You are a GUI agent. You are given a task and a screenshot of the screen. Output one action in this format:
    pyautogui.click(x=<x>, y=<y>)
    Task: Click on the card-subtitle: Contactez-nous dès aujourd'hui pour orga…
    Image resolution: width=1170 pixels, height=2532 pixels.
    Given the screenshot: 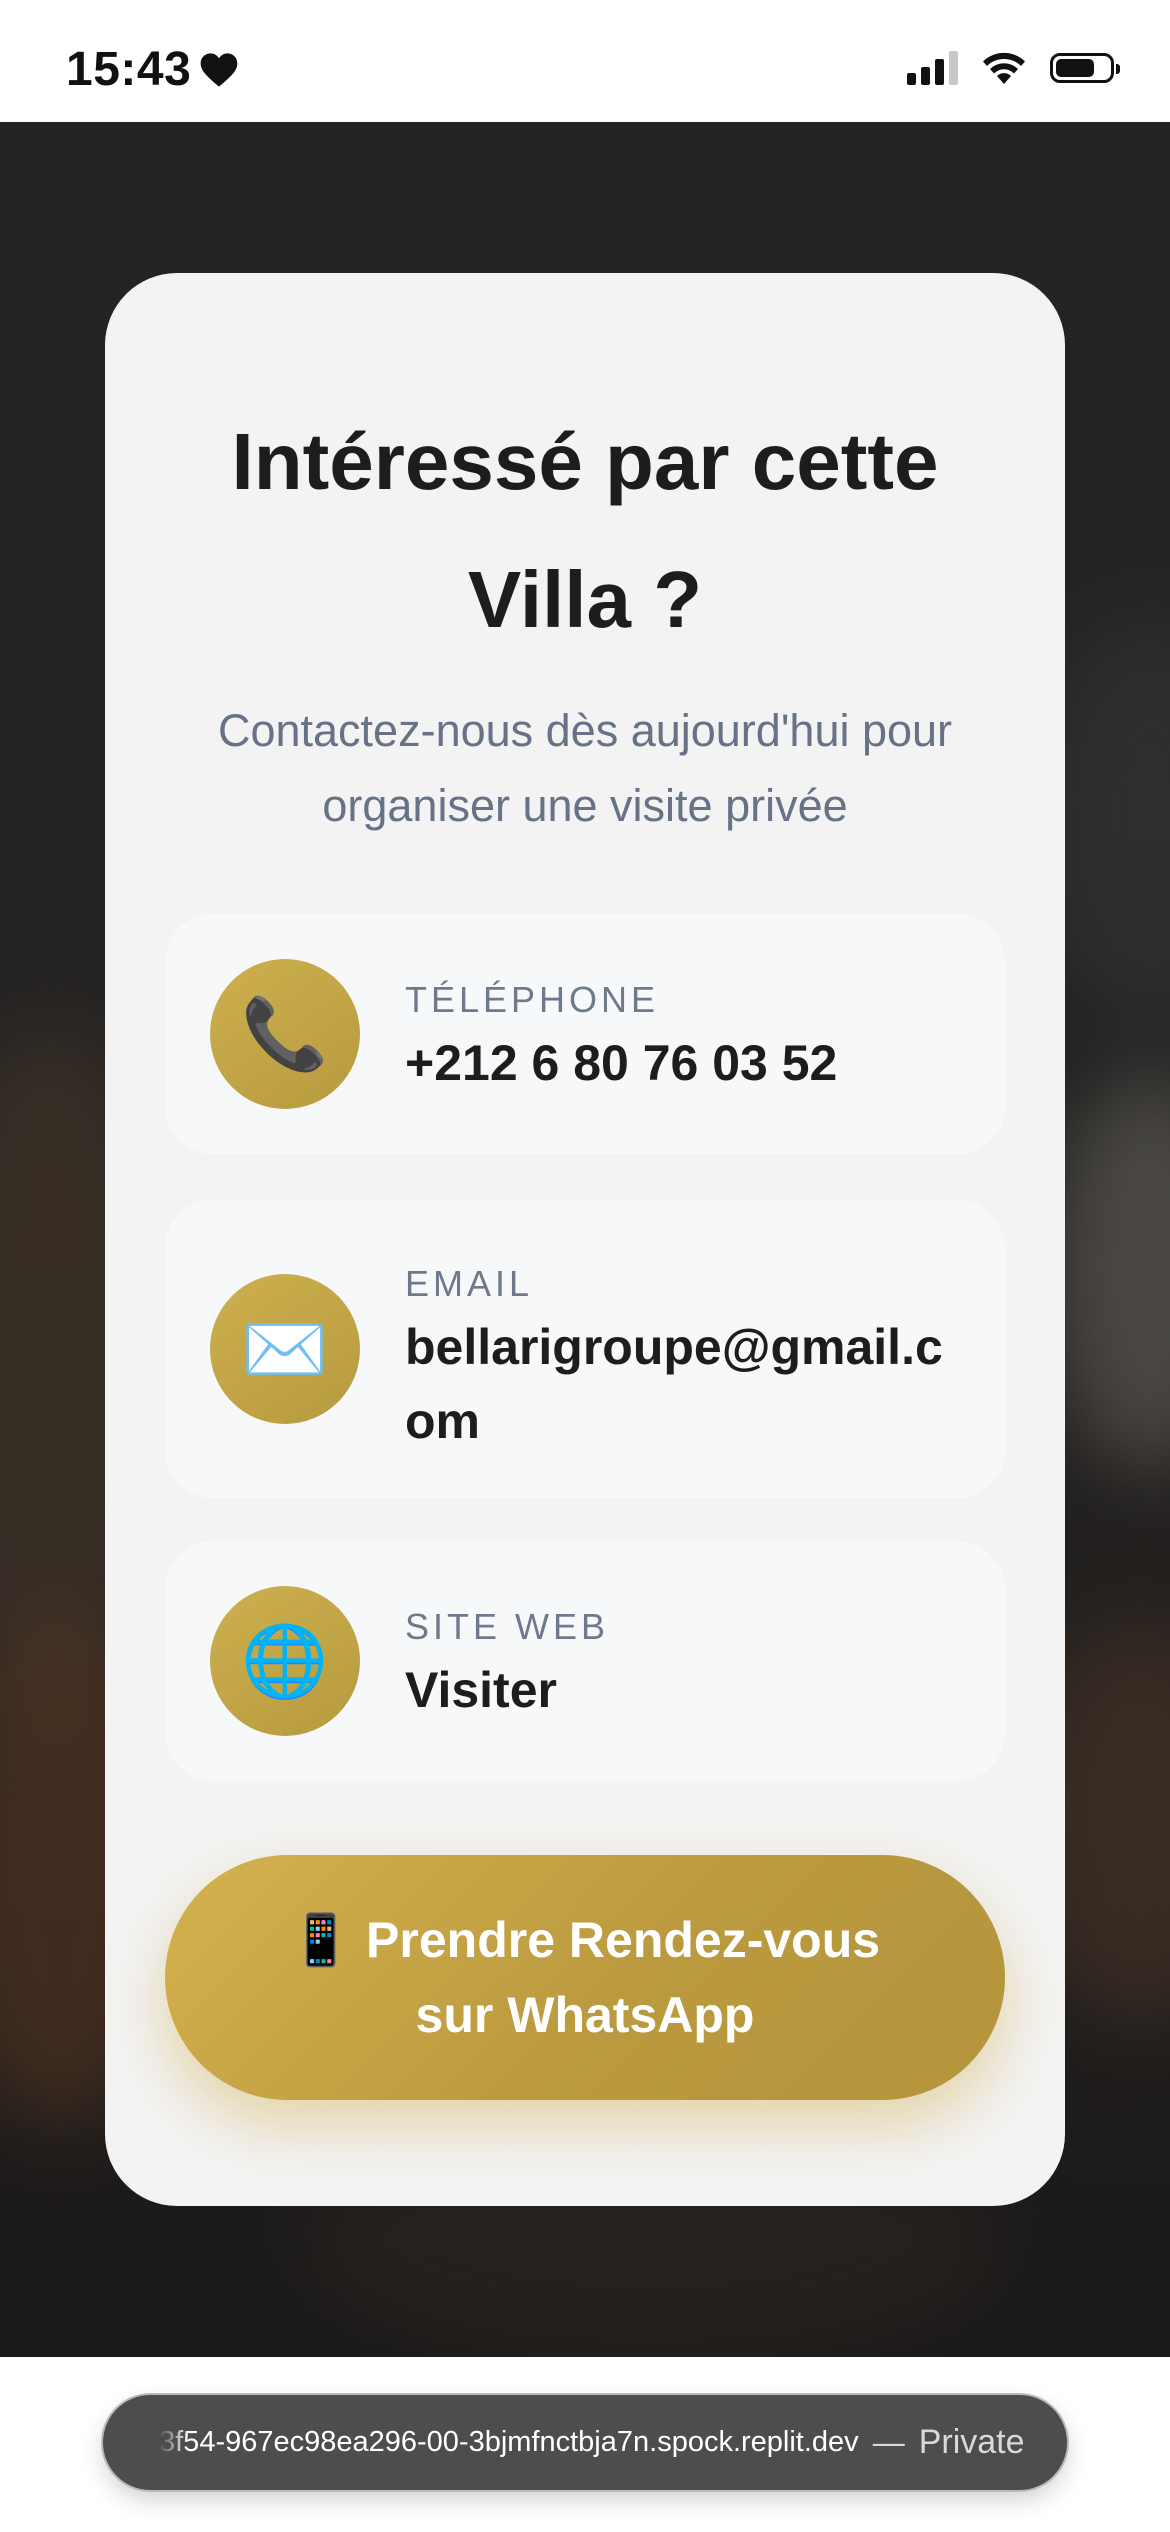 What is the action you would take?
    pyautogui.click(x=585, y=768)
    